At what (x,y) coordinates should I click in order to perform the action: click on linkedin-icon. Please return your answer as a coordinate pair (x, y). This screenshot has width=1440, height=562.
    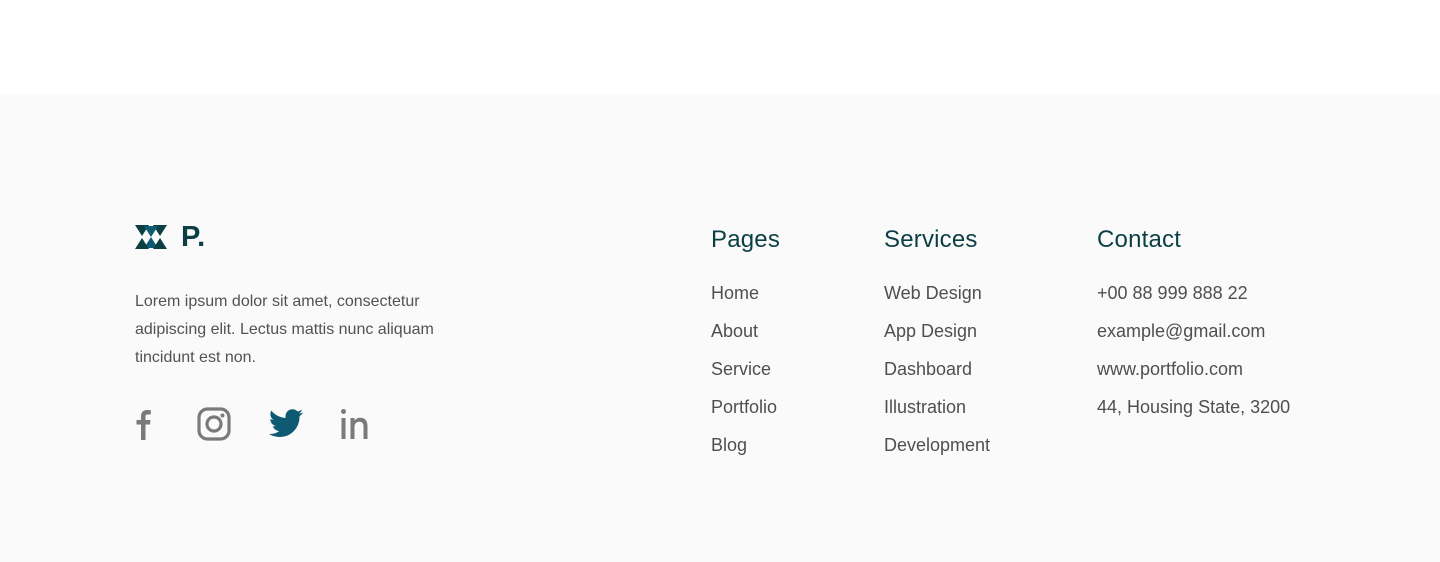
    Looking at the image, I should click on (356, 424).